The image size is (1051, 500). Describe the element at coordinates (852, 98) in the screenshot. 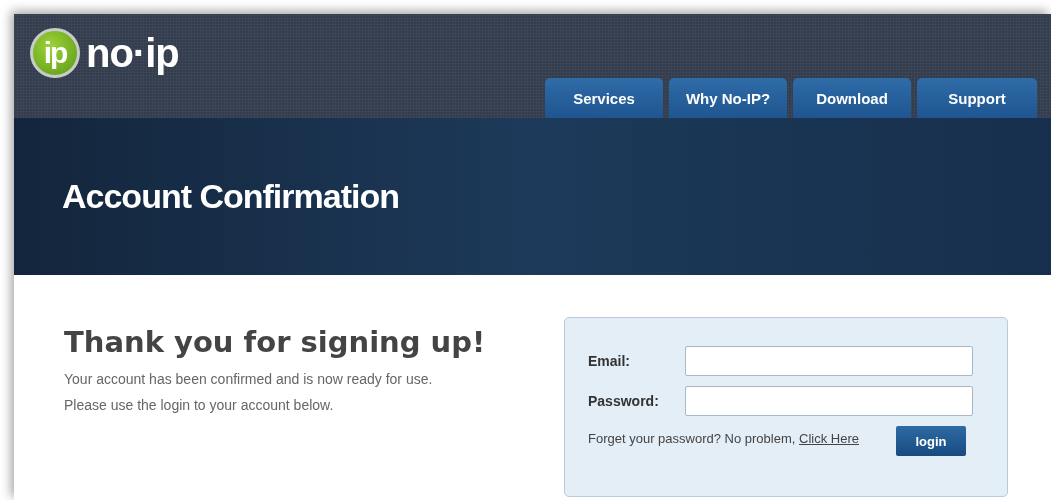

I see `nav-tab: Download` at that location.